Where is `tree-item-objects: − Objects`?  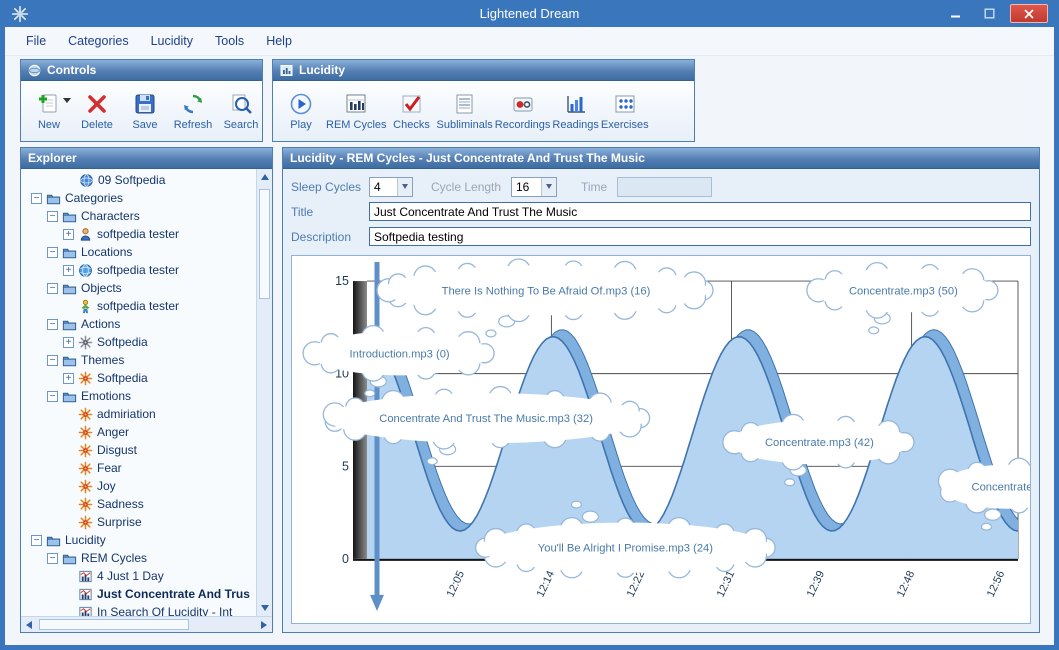 tree-item-objects: − Objects is located at coordinates (138, 288).